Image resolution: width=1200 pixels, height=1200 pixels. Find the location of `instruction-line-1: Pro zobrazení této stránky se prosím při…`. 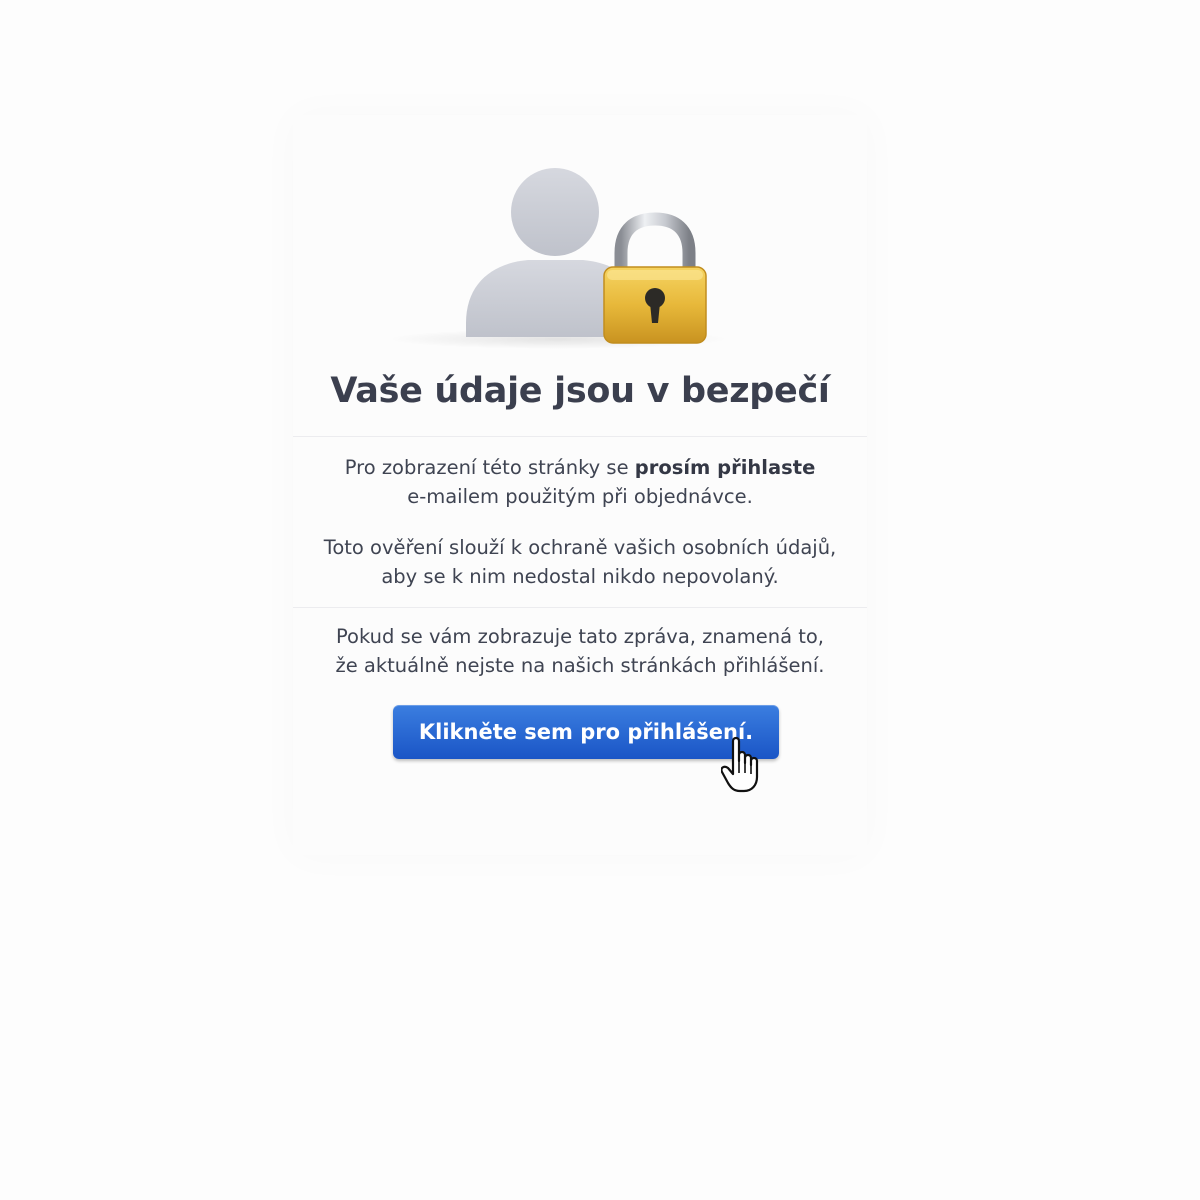

instruction-line-1: Pro zobrazení této stránky se prosím při… is located at coordinates (580, 467).